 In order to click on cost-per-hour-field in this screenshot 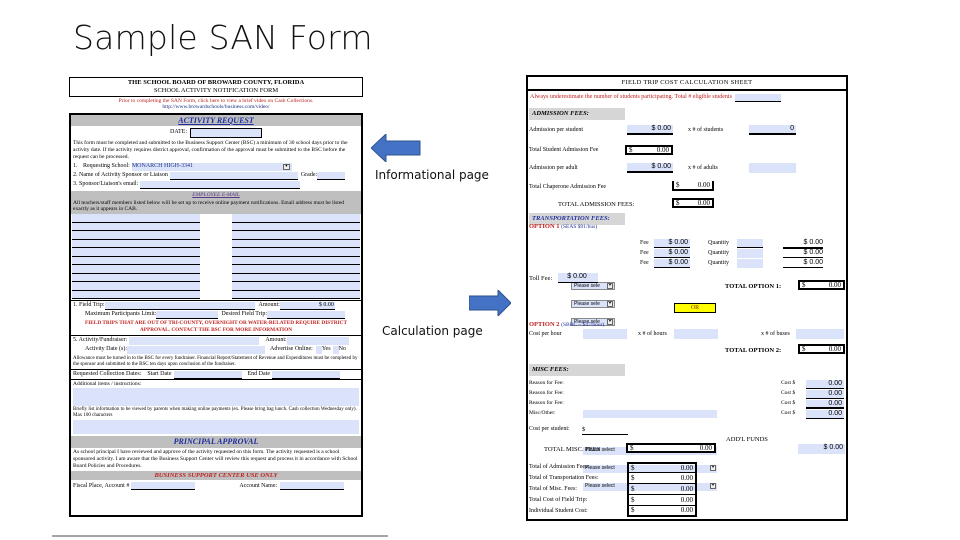, I will do `click(605, 334)`.